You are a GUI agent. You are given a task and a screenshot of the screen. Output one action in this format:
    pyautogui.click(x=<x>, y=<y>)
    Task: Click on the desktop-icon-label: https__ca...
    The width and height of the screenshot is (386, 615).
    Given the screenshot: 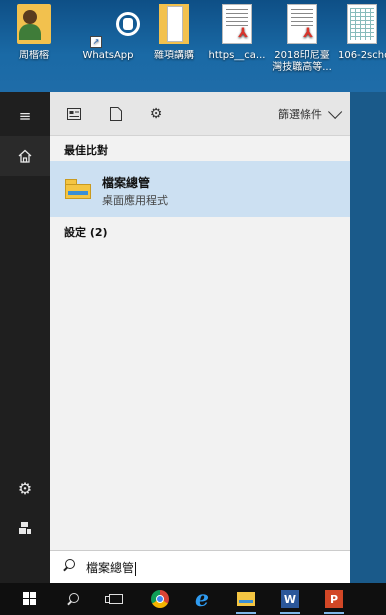 What is the action you would take?
    pyautogui.click(x=237, y=55)
    